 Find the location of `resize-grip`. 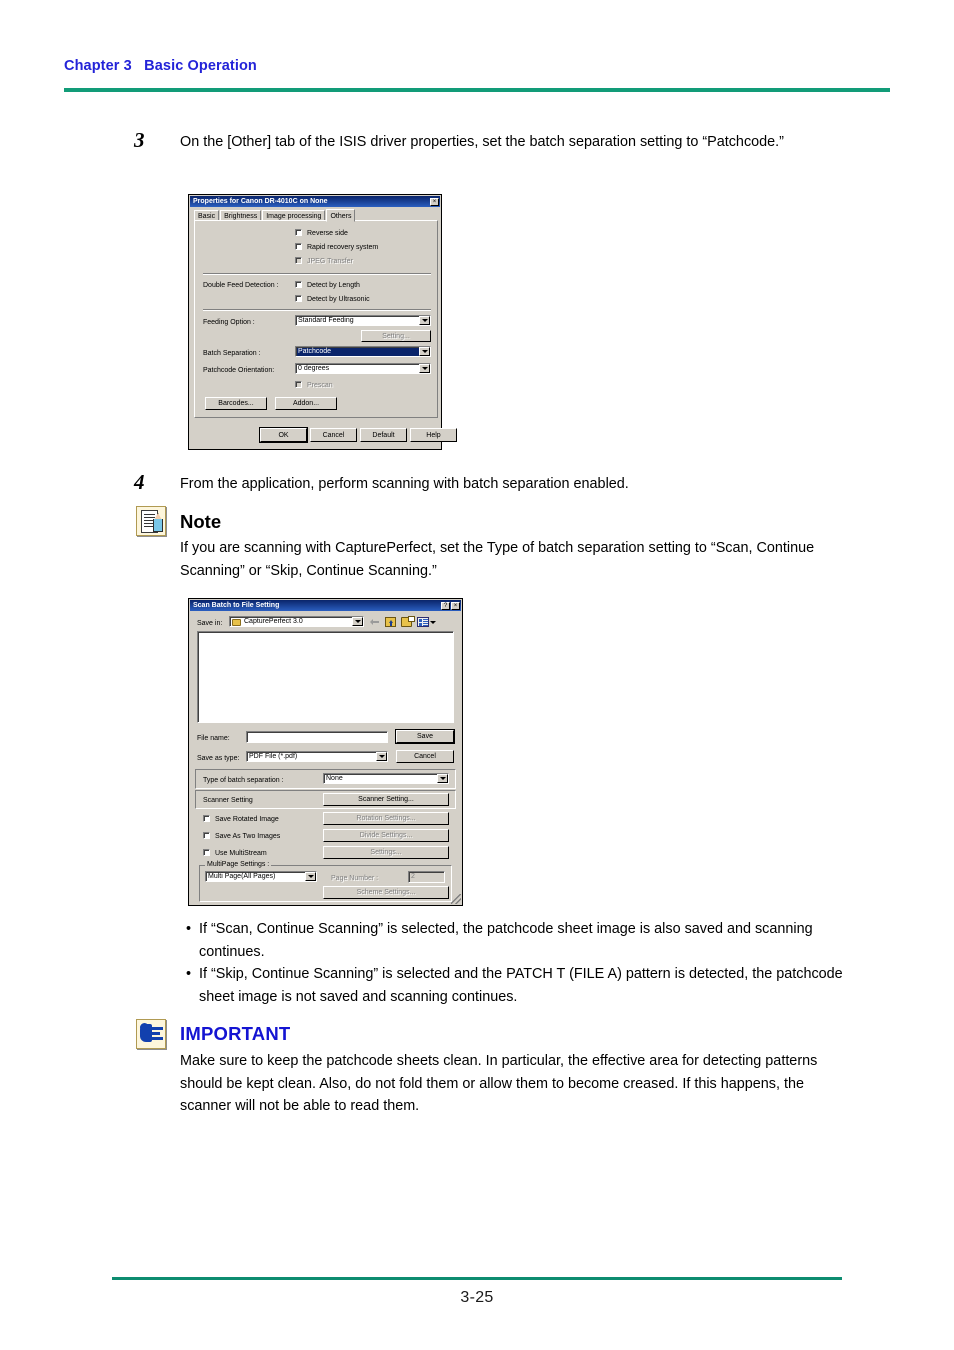

resize-grip is located at coordinates (456, 899).